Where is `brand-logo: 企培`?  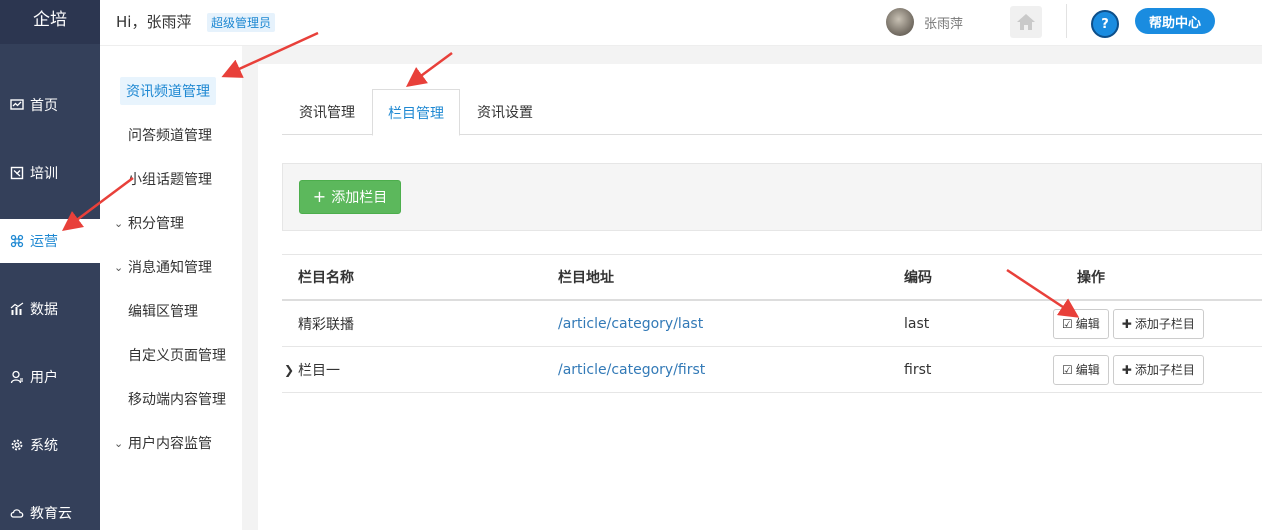
brand-logo: 企培 is located at coordinates (50, 22).